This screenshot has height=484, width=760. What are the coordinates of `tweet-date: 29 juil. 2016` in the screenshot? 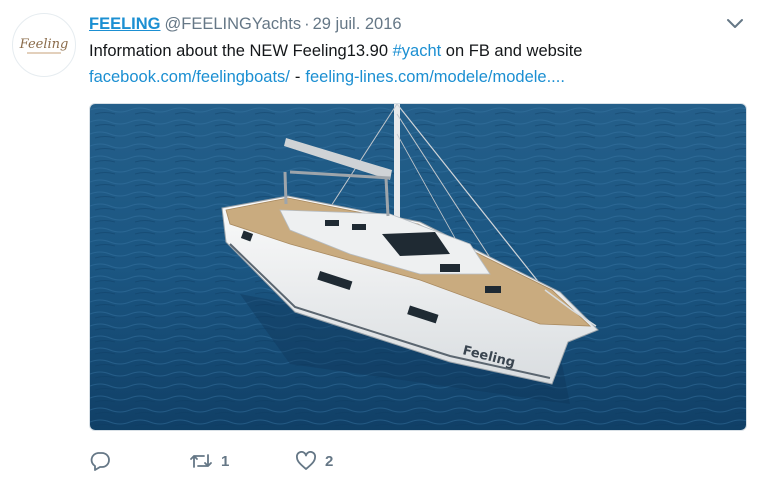 It's located at (357, 24).